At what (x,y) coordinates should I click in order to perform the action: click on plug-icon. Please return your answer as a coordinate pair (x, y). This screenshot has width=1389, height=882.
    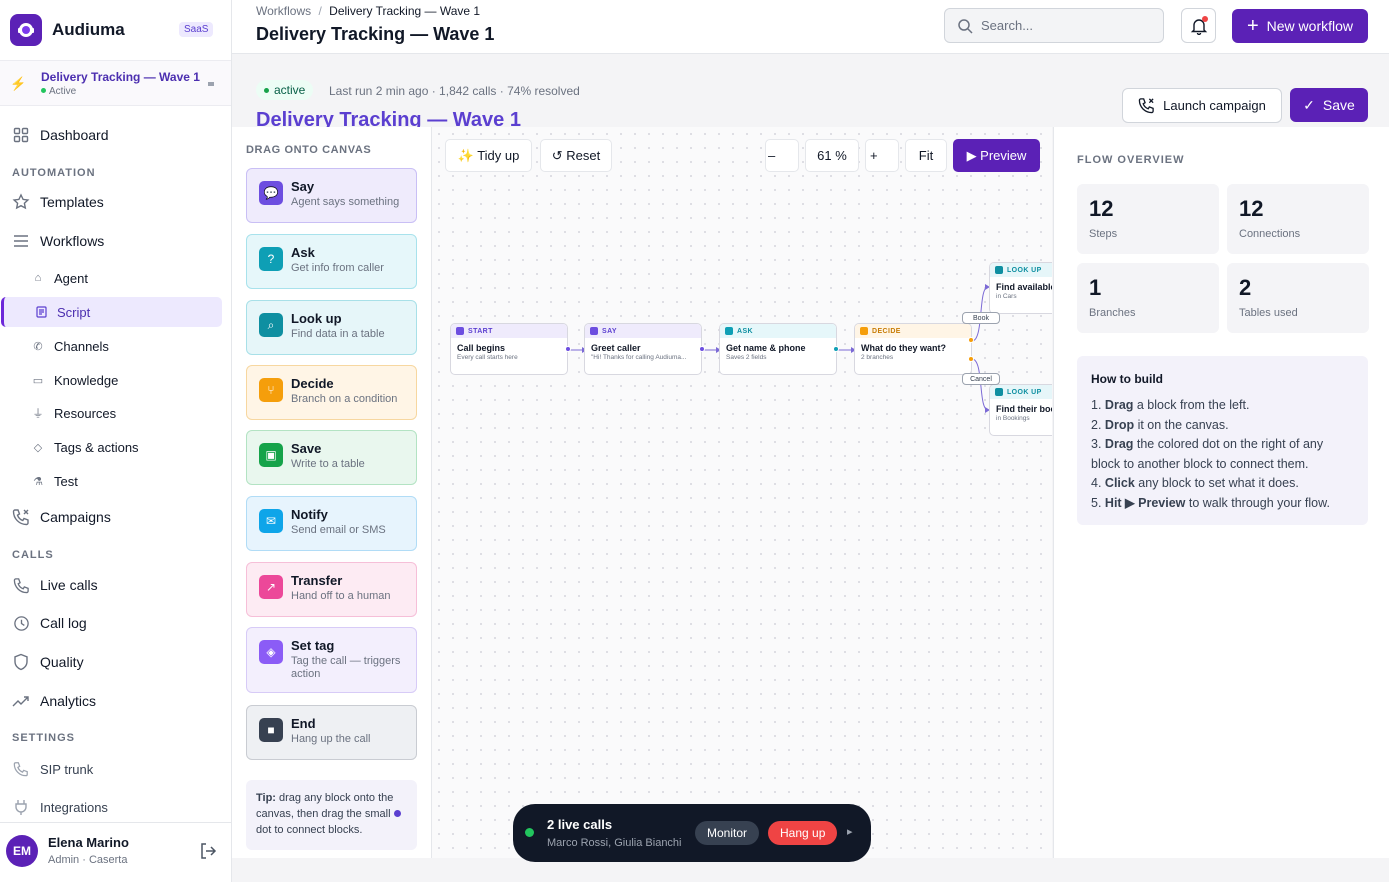
    Looking at the image, I should click on (21, 807).